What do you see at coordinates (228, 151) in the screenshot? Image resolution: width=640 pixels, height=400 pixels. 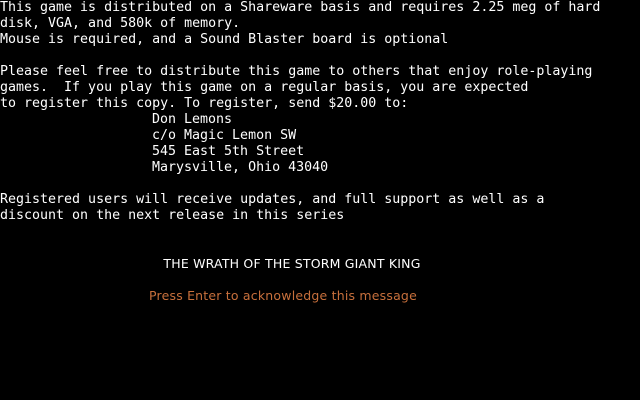 I see `address-line: 545 East 5th Street` at bounding box center [228, 151].